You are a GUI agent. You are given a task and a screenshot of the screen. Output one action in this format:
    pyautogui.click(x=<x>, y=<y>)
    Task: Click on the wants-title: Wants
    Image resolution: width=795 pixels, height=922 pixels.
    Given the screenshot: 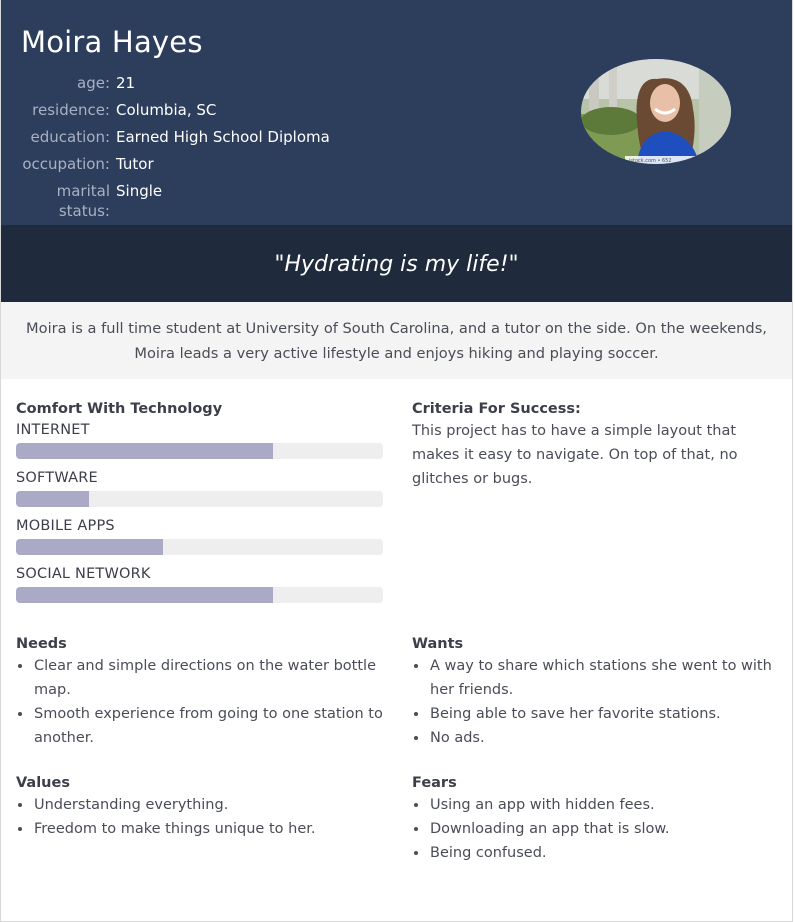 What is the action you would take?
    pyautogui.click(x=438, y=644)
    